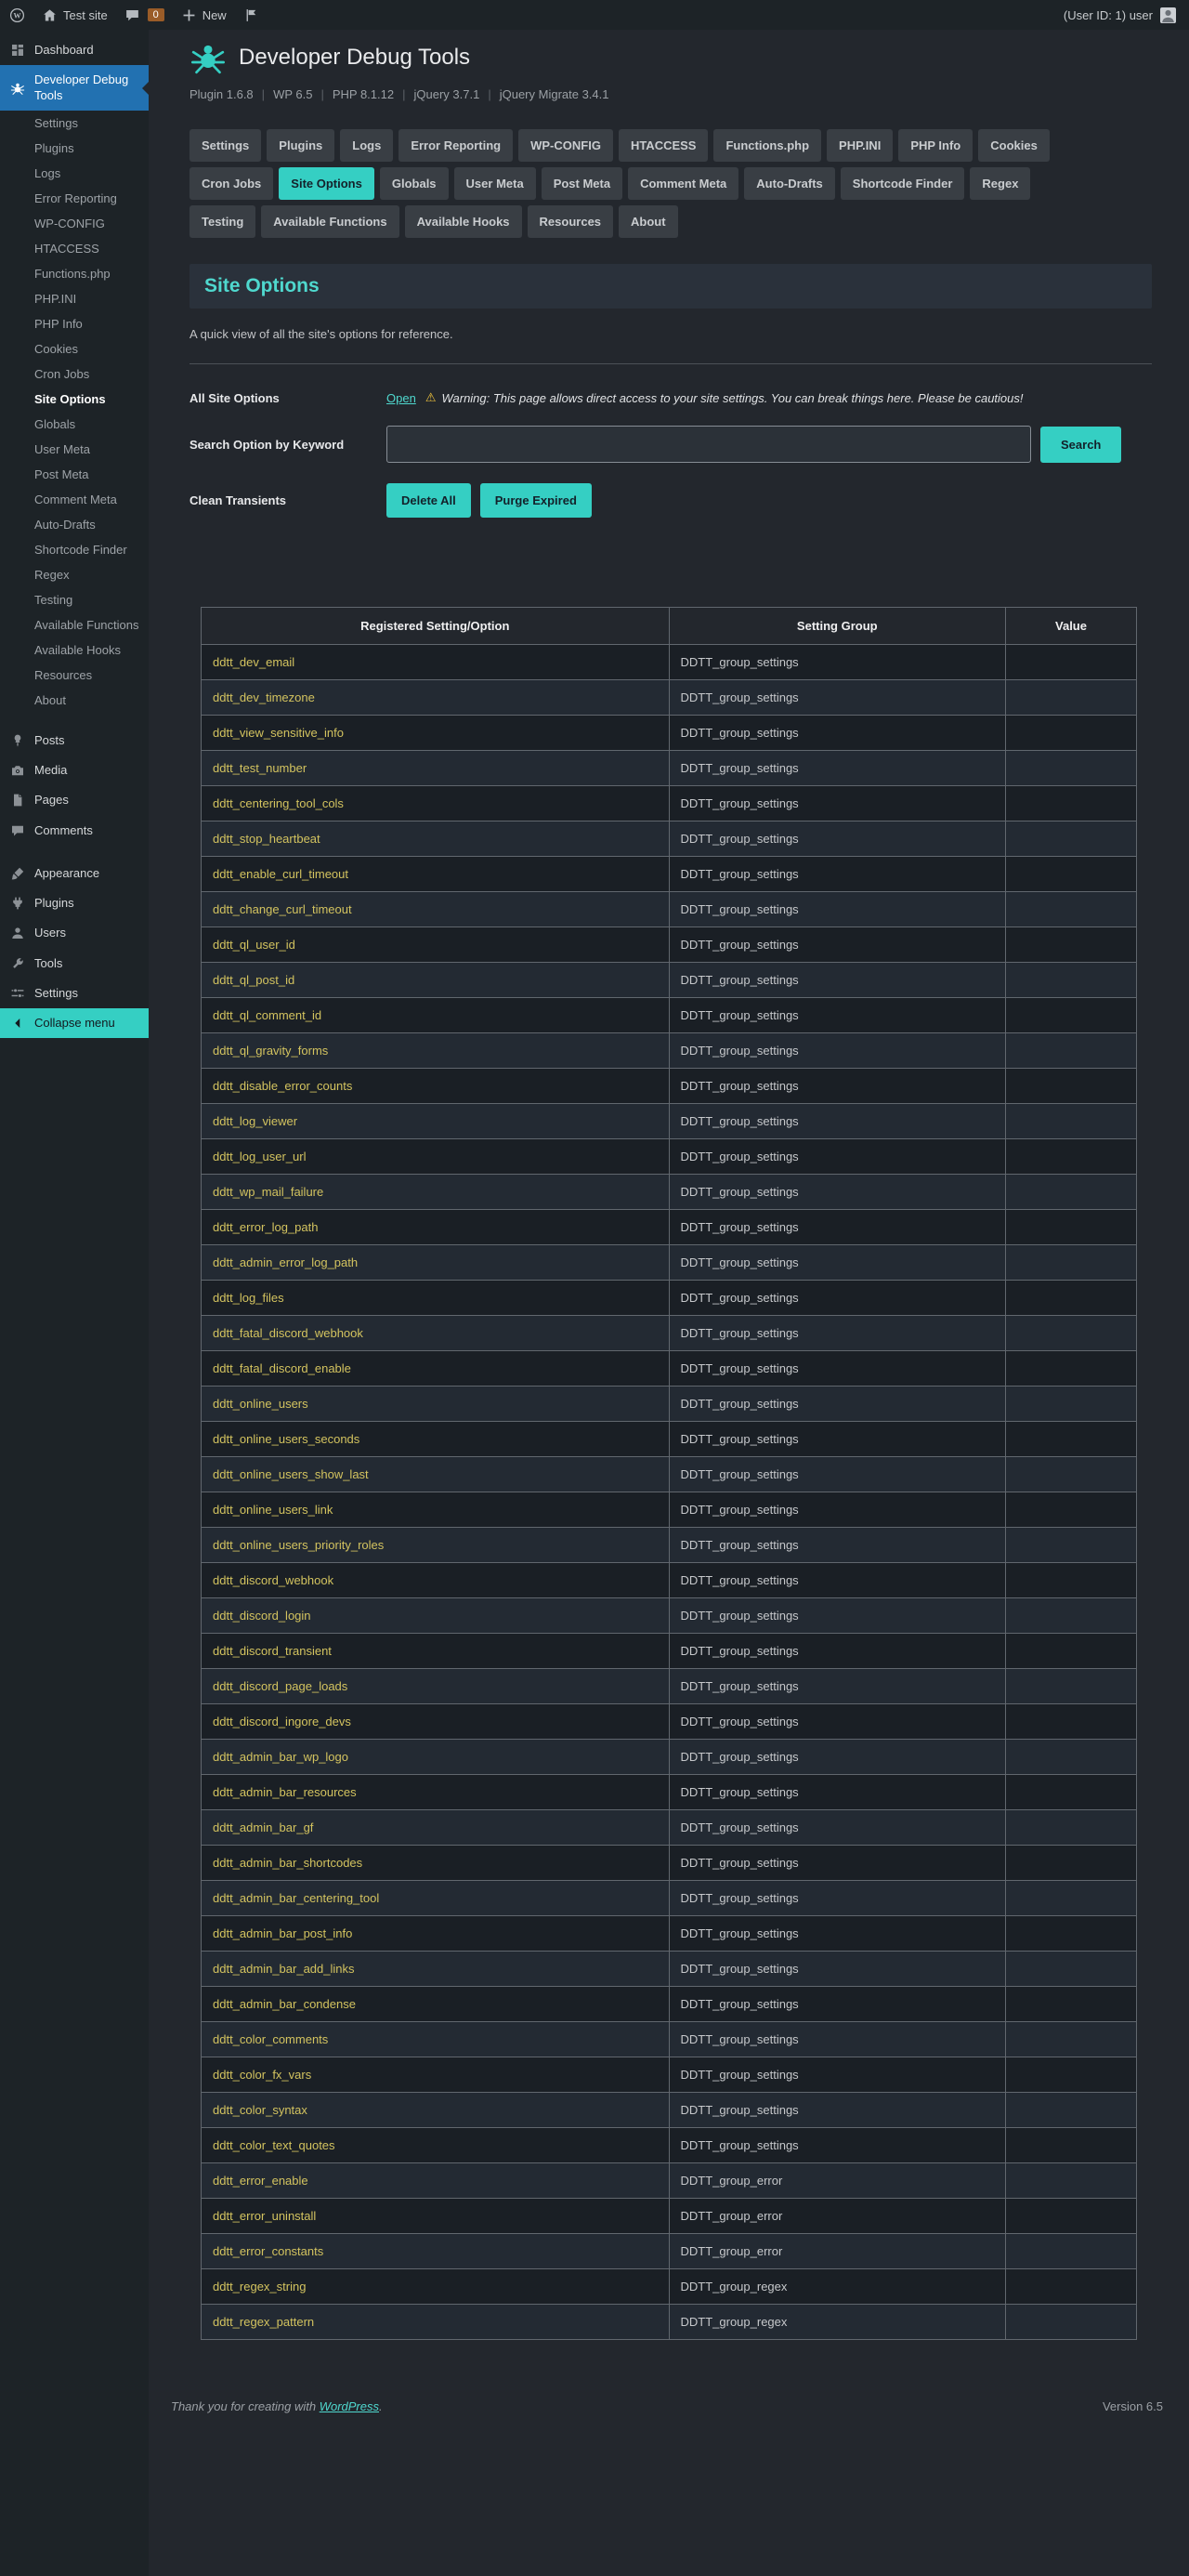 This screenshot has height=2576, width=1189. I want to click on sidebar-item-plugins: Plugins, so click(74, 903).